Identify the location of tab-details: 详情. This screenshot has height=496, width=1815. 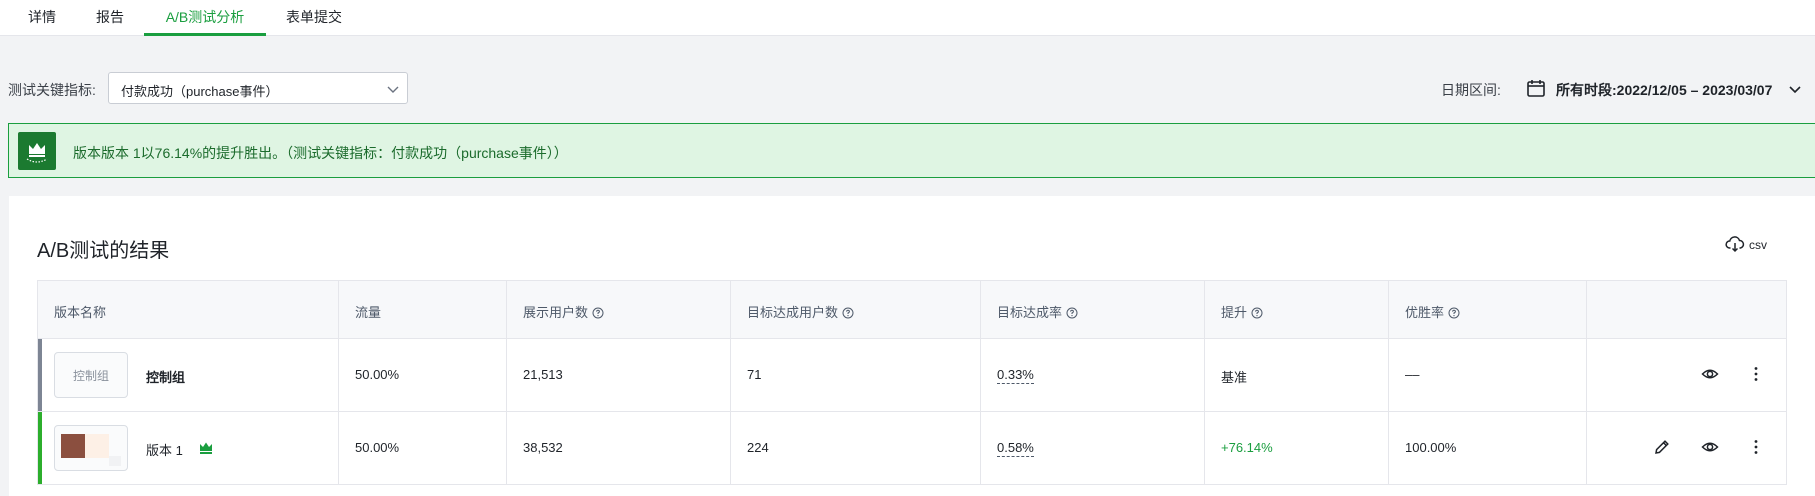
(42, 18).